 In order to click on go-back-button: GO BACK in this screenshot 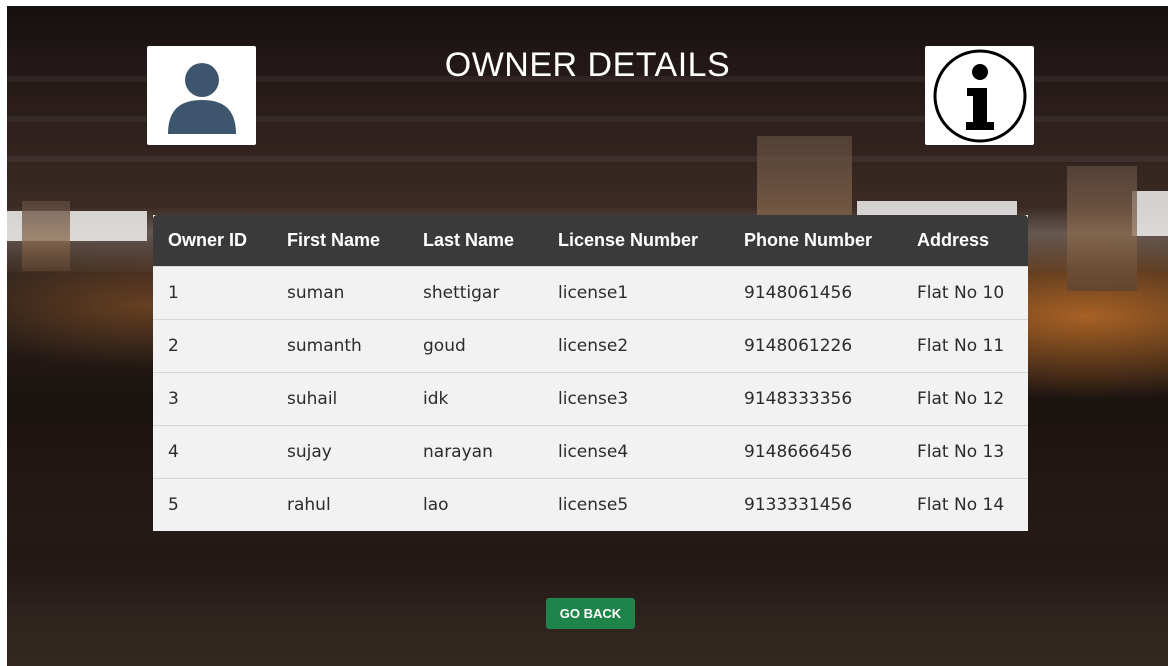, I will do `click(590, 613)`.